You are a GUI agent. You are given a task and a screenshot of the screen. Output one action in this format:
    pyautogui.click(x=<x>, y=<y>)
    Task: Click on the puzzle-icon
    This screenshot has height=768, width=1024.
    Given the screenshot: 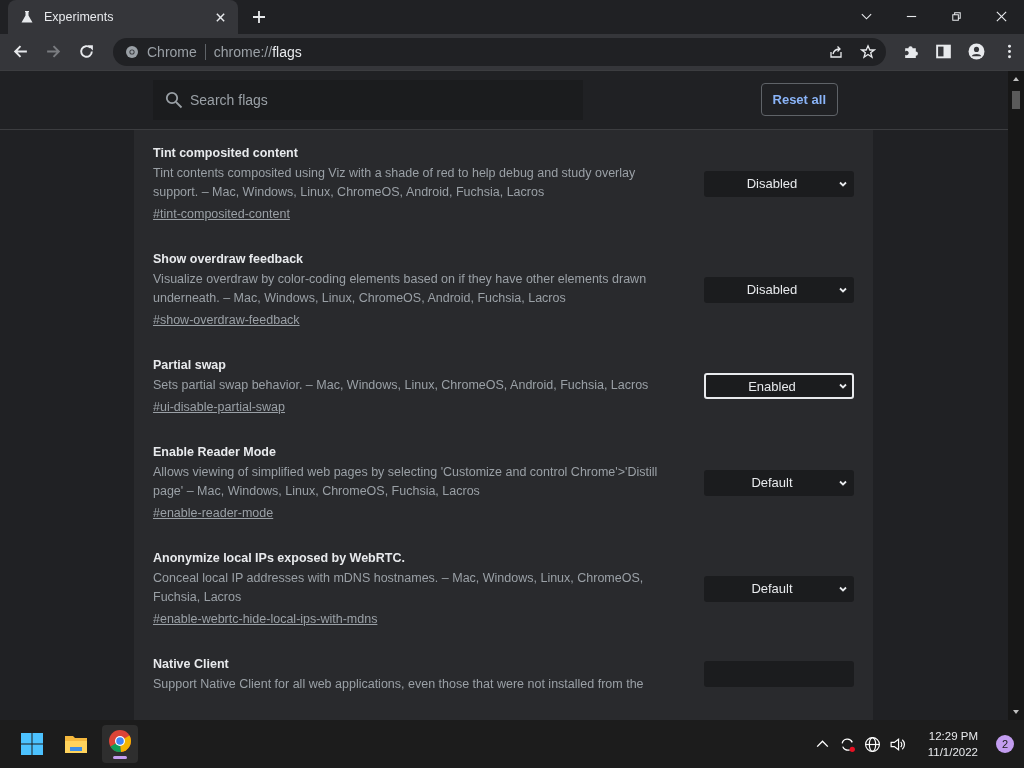 What is the action you would take?
    pyautogui.click(x=910, y=52)
    